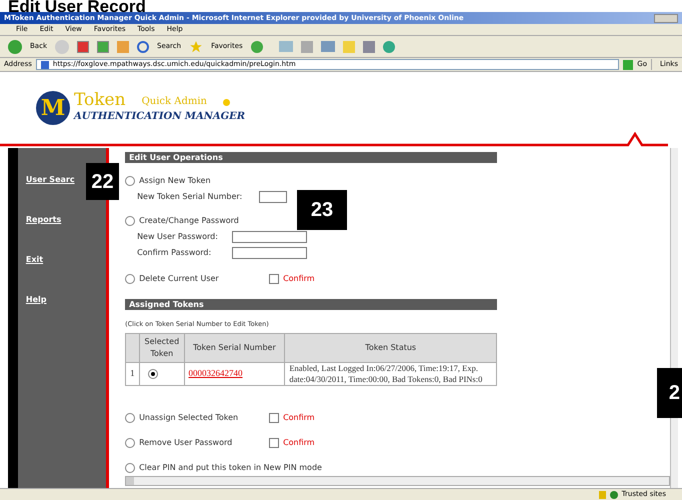  What do you see at coordinates (178, 237) in the screenshot?
I see `field-label: New User Password:` at bounding box center [178, 237].